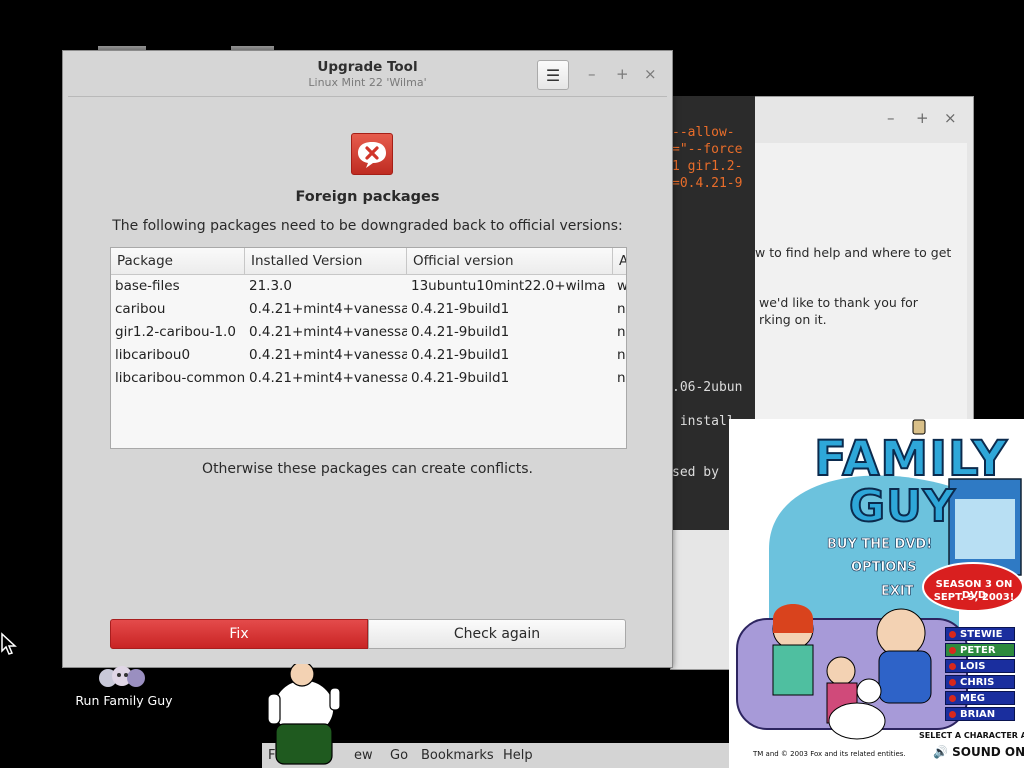 The width and height of the screenshot is (1024, 768). I want to click on cell-package: base-files, so click(147, 286).